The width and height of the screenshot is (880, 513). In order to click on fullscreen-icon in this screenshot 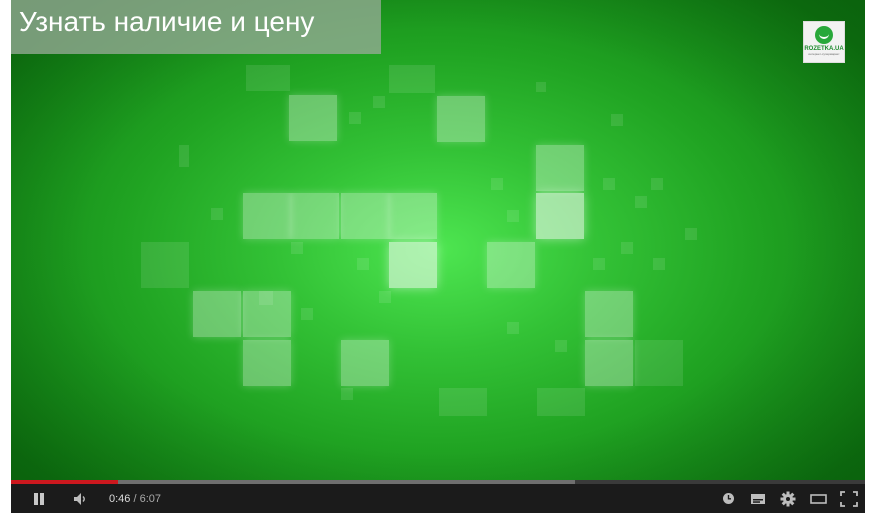, I will do `click(849, 498)`.